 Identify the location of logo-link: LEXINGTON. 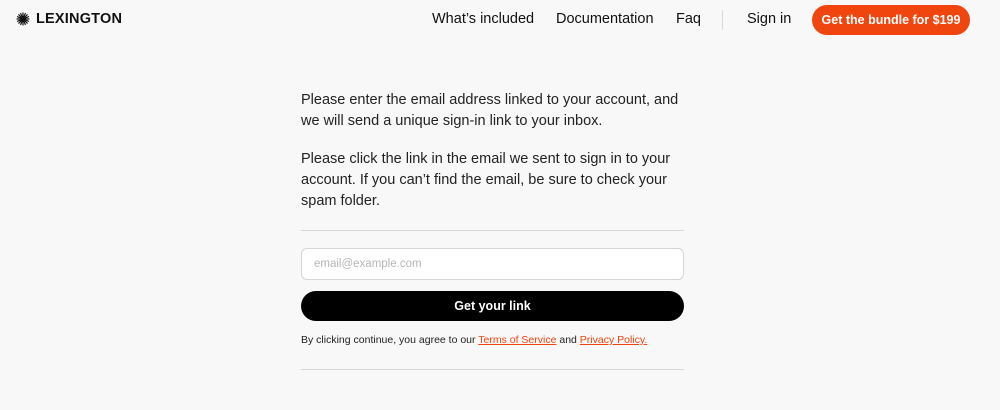
(69, 19).